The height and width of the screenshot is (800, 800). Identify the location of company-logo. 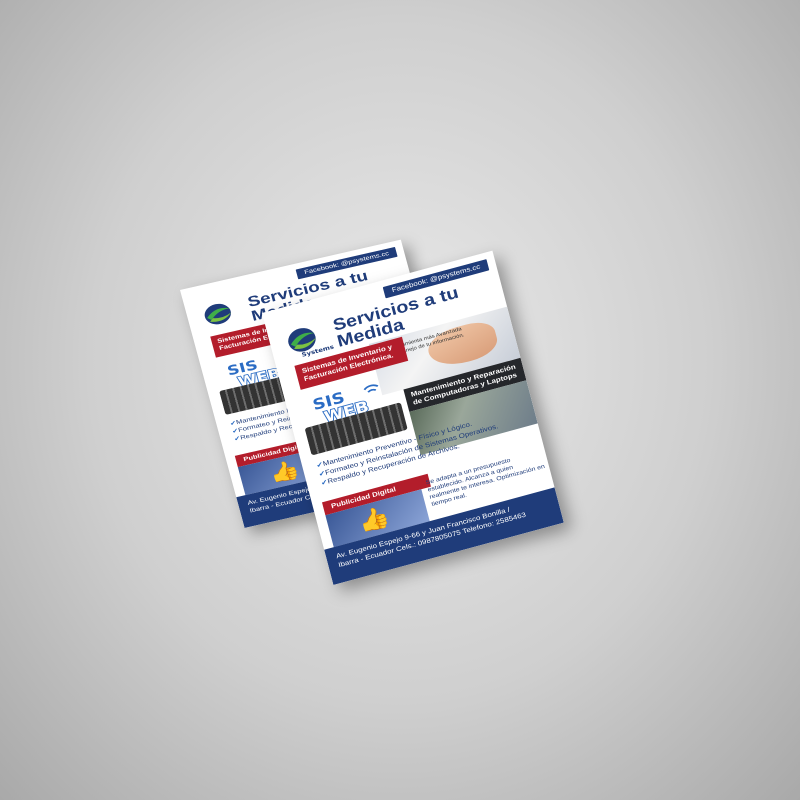
(218, 314).